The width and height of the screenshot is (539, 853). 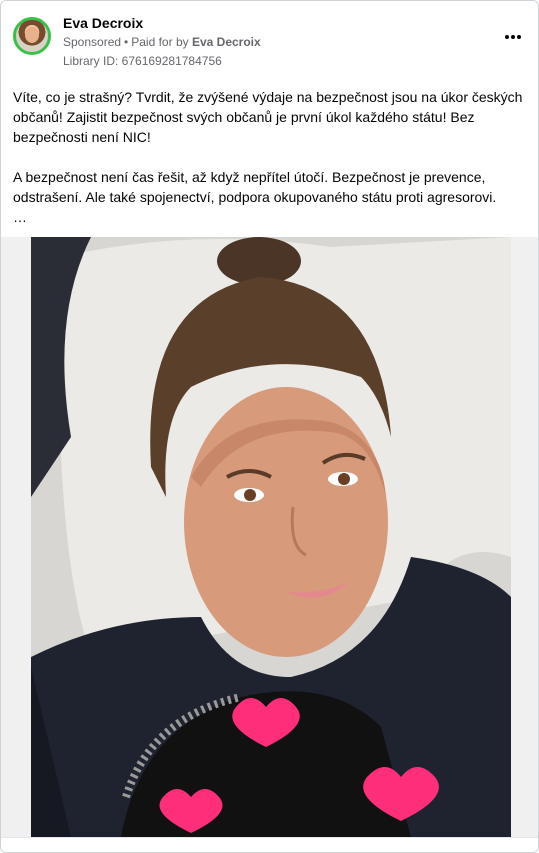 What do you see at coordinates (269, 837) in the screenshot?
I see `divider` at bounding box center [269, 837].